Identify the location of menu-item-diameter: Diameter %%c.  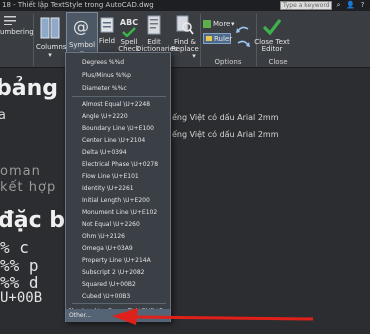
(118, 88).